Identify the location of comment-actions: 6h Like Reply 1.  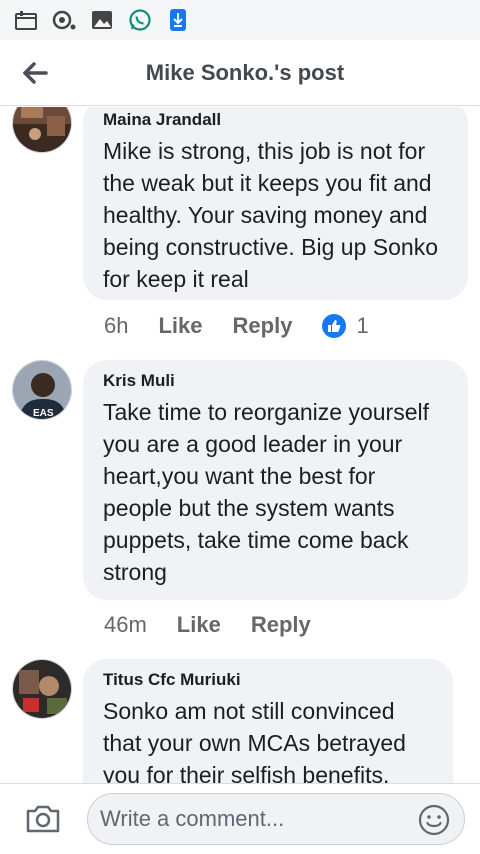
(236, 326).